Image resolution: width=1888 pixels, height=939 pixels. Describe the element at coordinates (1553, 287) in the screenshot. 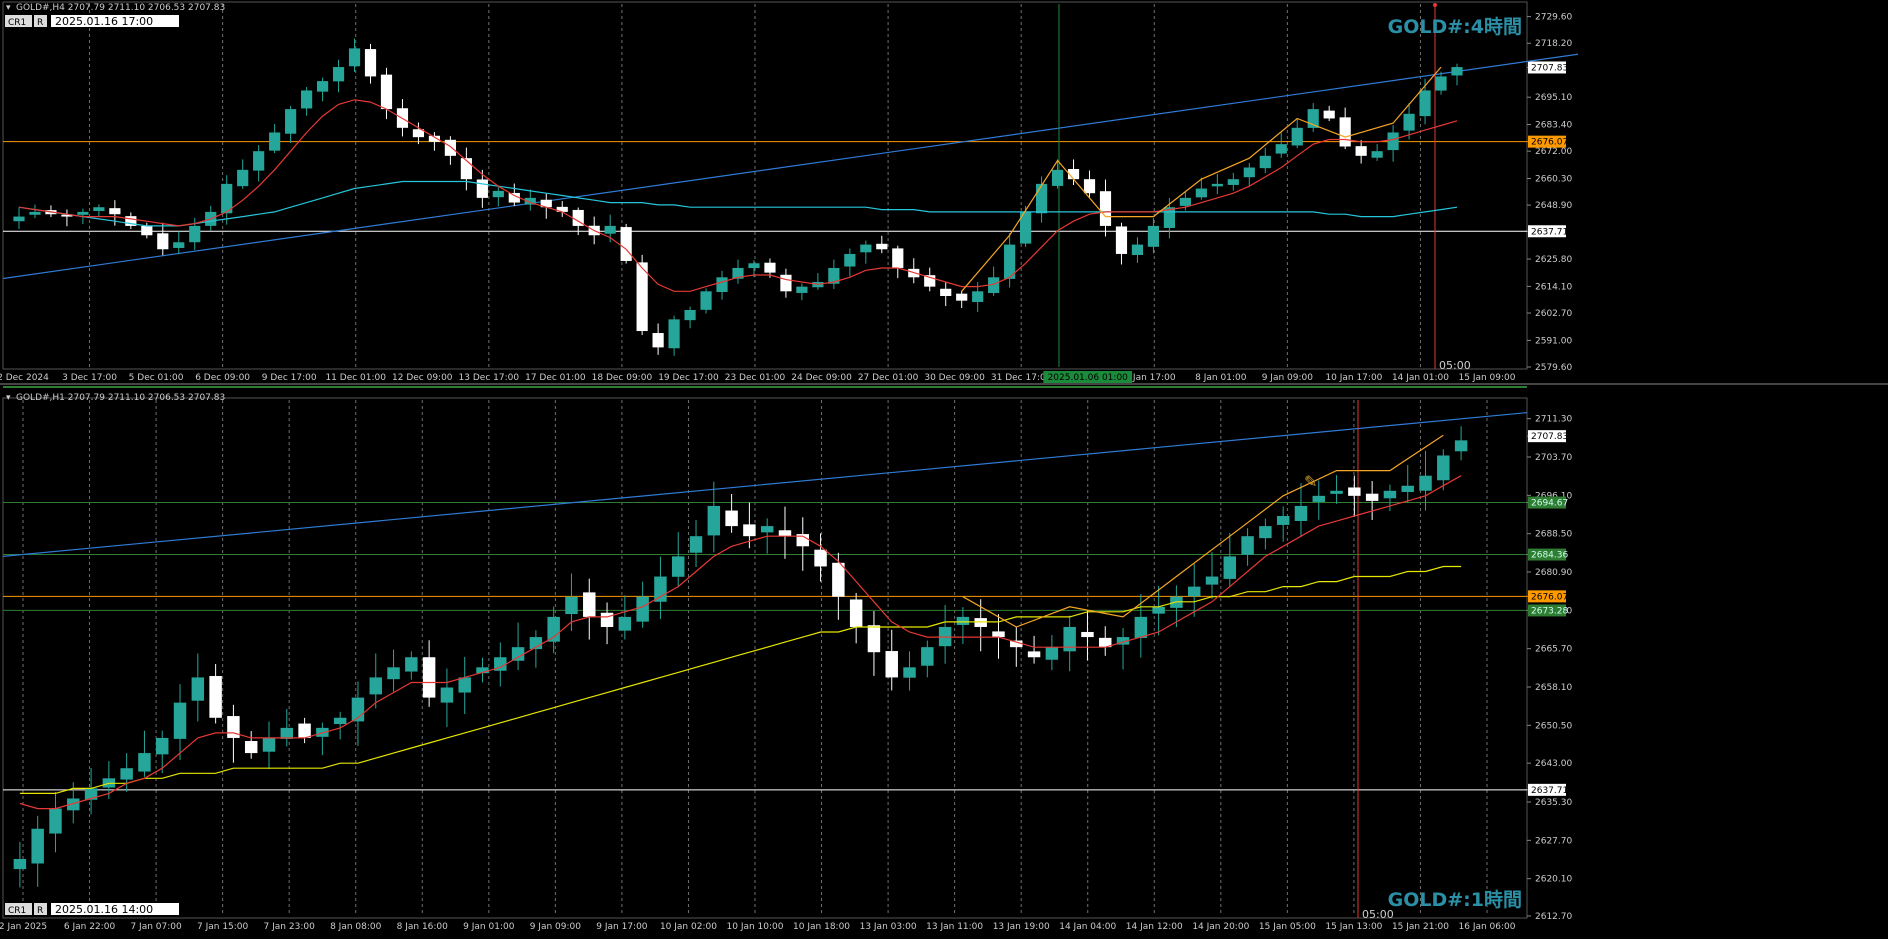

I see `y-tick-label: 2614.10` at that location.